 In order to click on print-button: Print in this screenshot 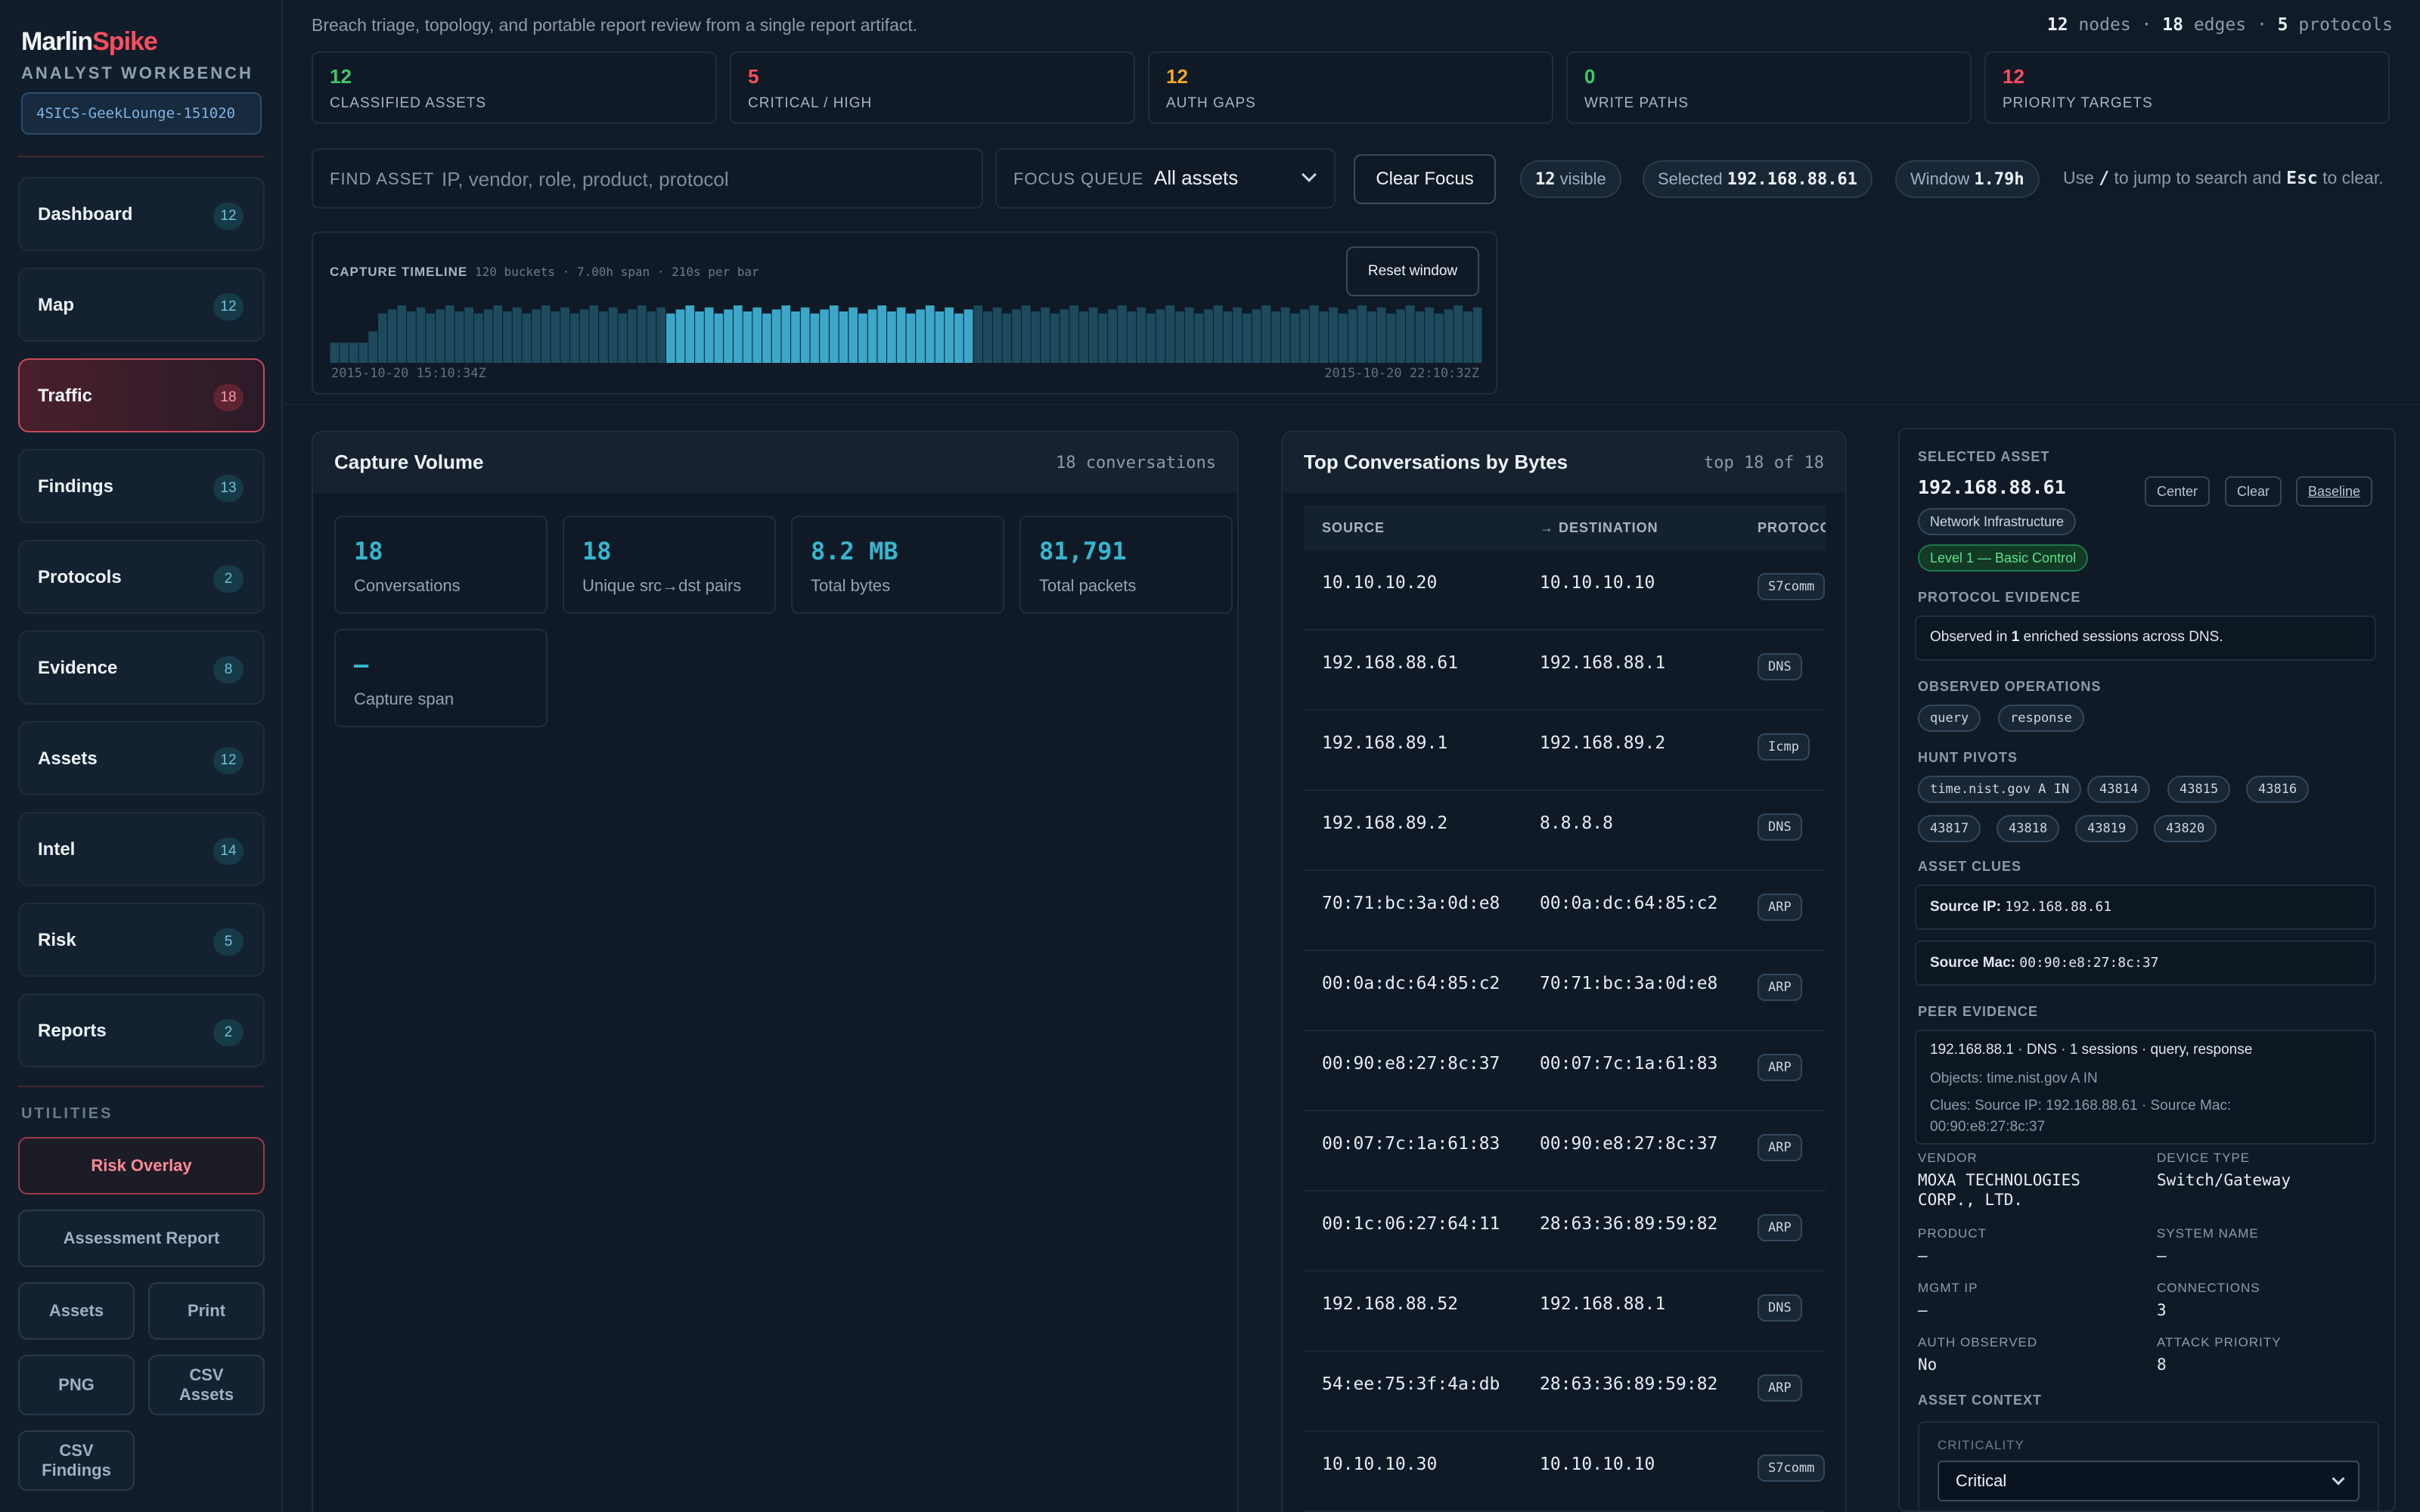, I will do `click(206, 1311)`.